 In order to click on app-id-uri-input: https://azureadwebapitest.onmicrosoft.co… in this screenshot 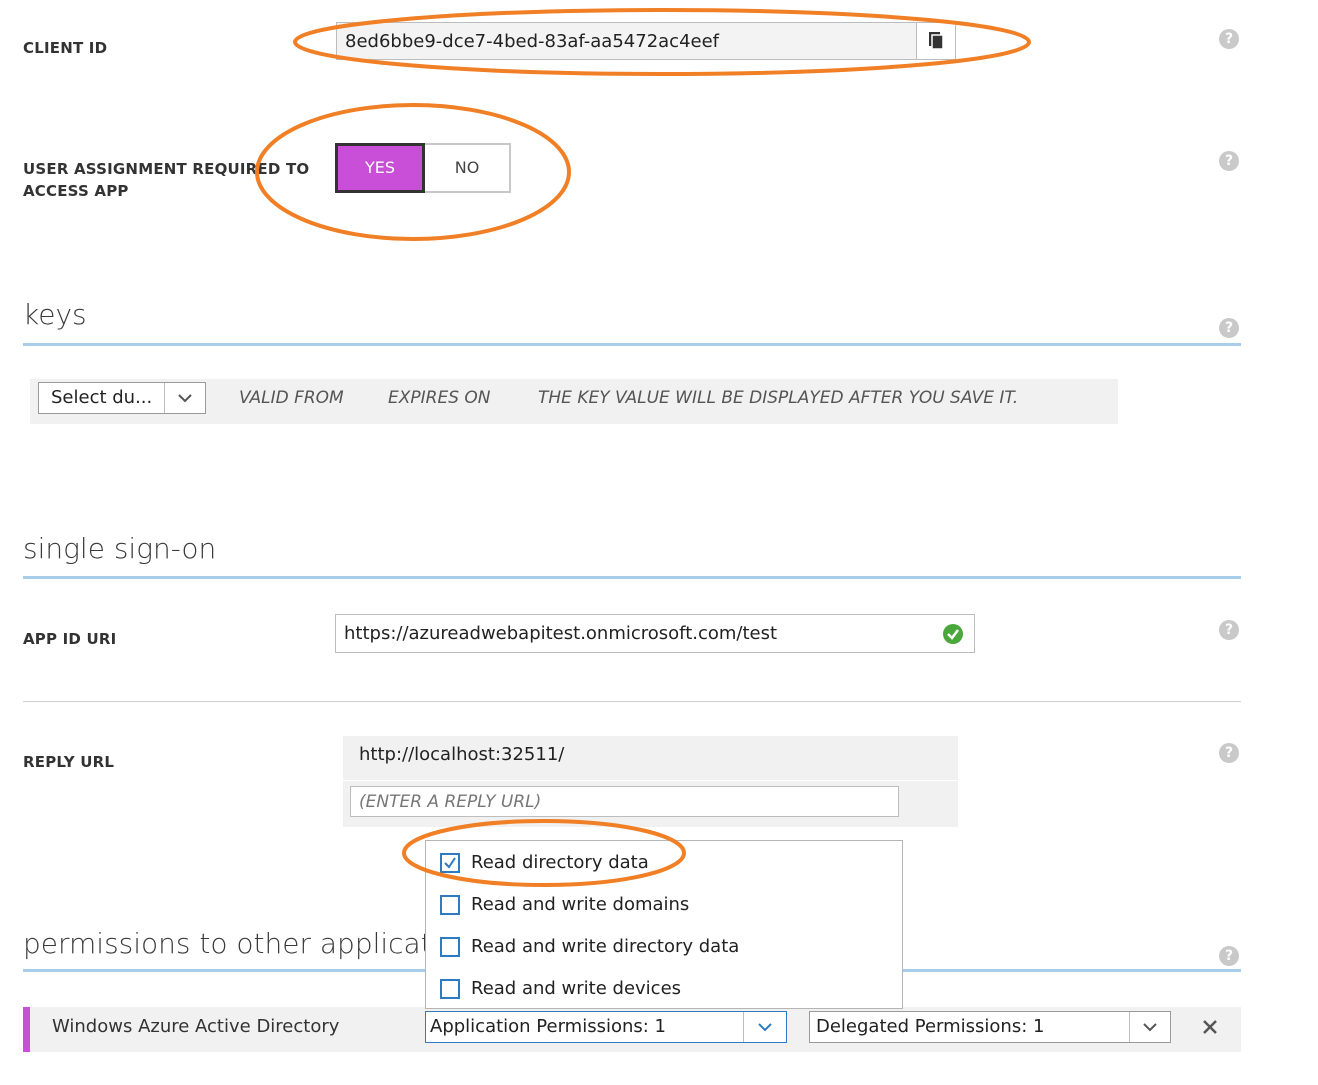, I will do `click(655, 633)`.